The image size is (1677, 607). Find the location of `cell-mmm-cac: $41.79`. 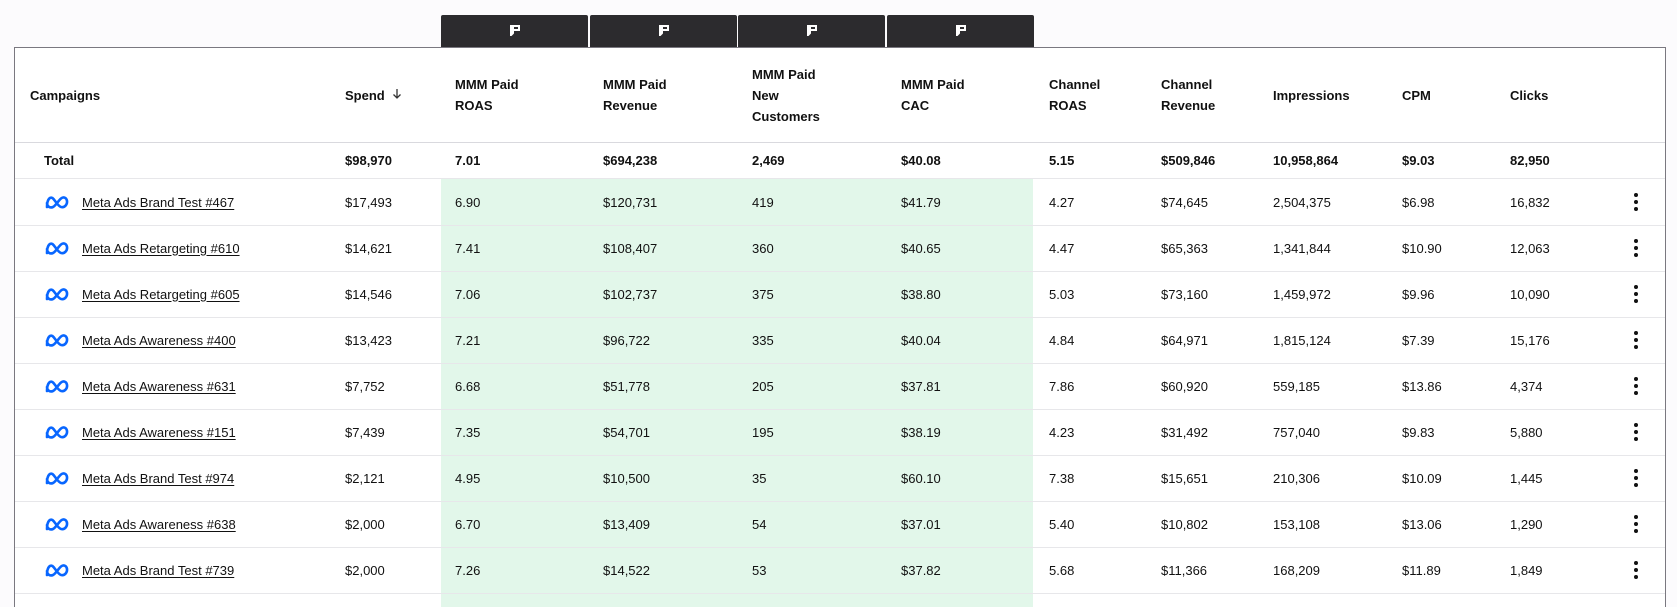

cell-mmm-cac: $41.79 is located at coordinates (921, 202).